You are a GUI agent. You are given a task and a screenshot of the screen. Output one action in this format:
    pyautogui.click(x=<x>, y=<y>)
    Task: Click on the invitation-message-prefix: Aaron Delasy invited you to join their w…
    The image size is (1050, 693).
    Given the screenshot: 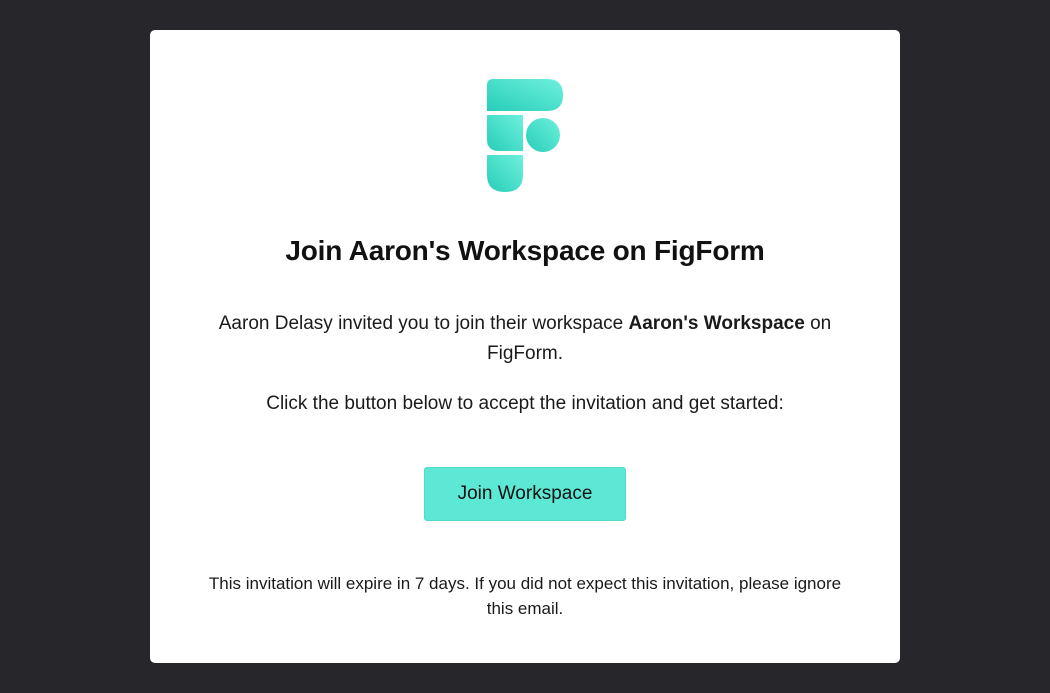 What is the action you would take?
    pyautogui.click(x=423, y=323)
    